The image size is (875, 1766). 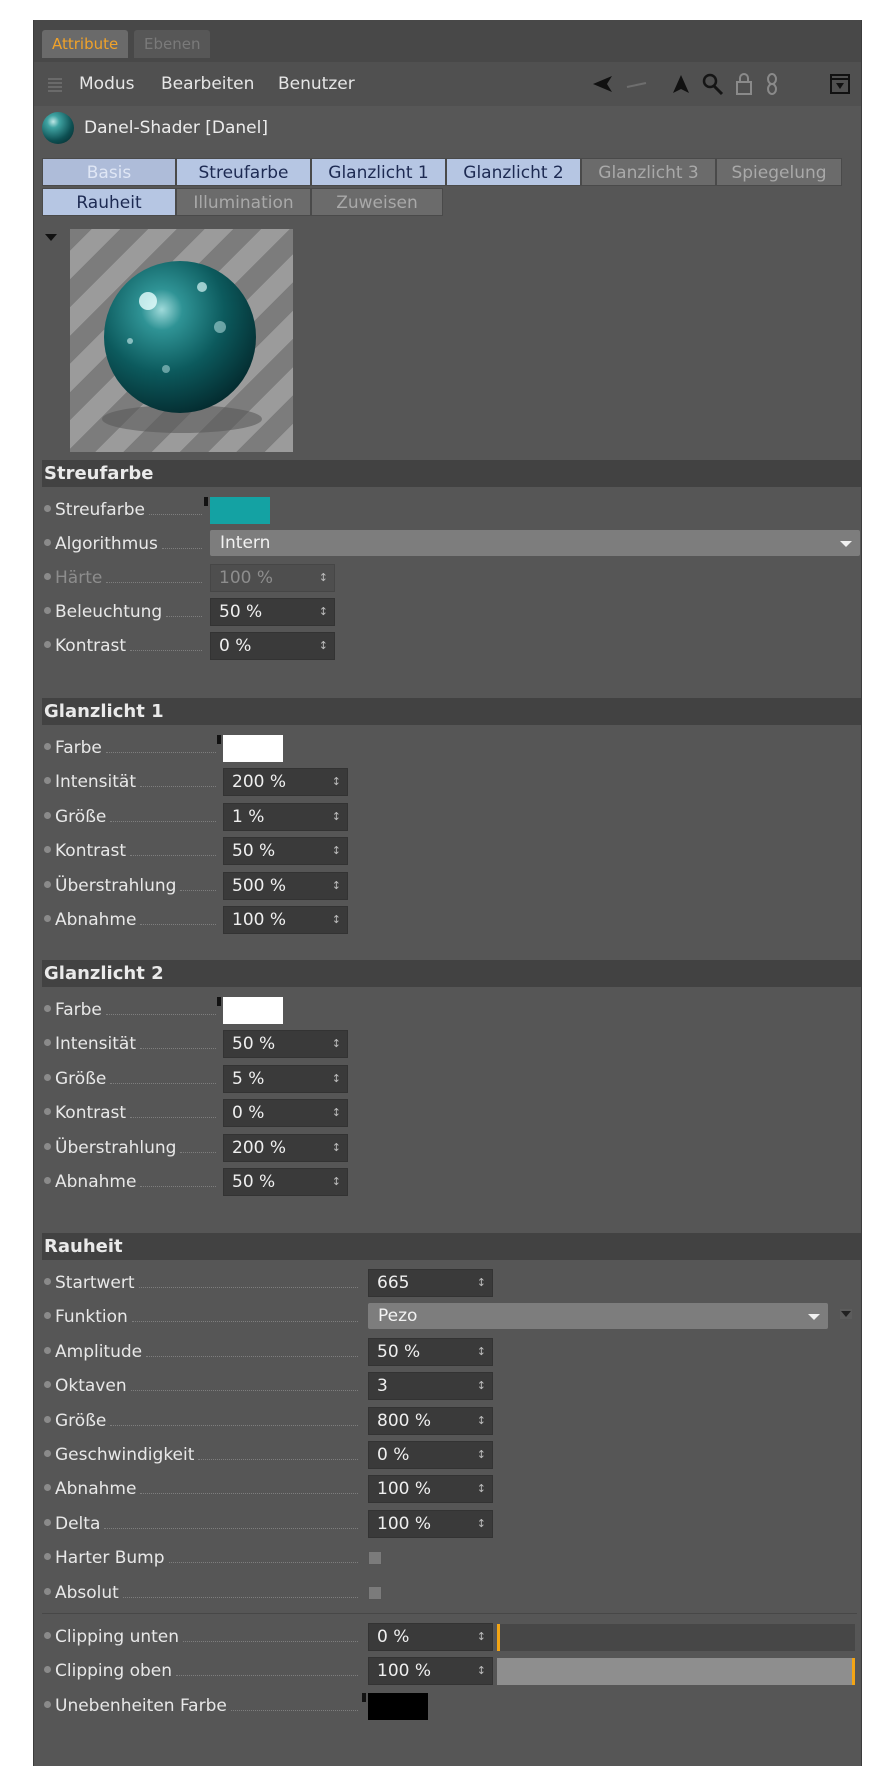 I want to click on link-icon, so click(x=772, y=84).